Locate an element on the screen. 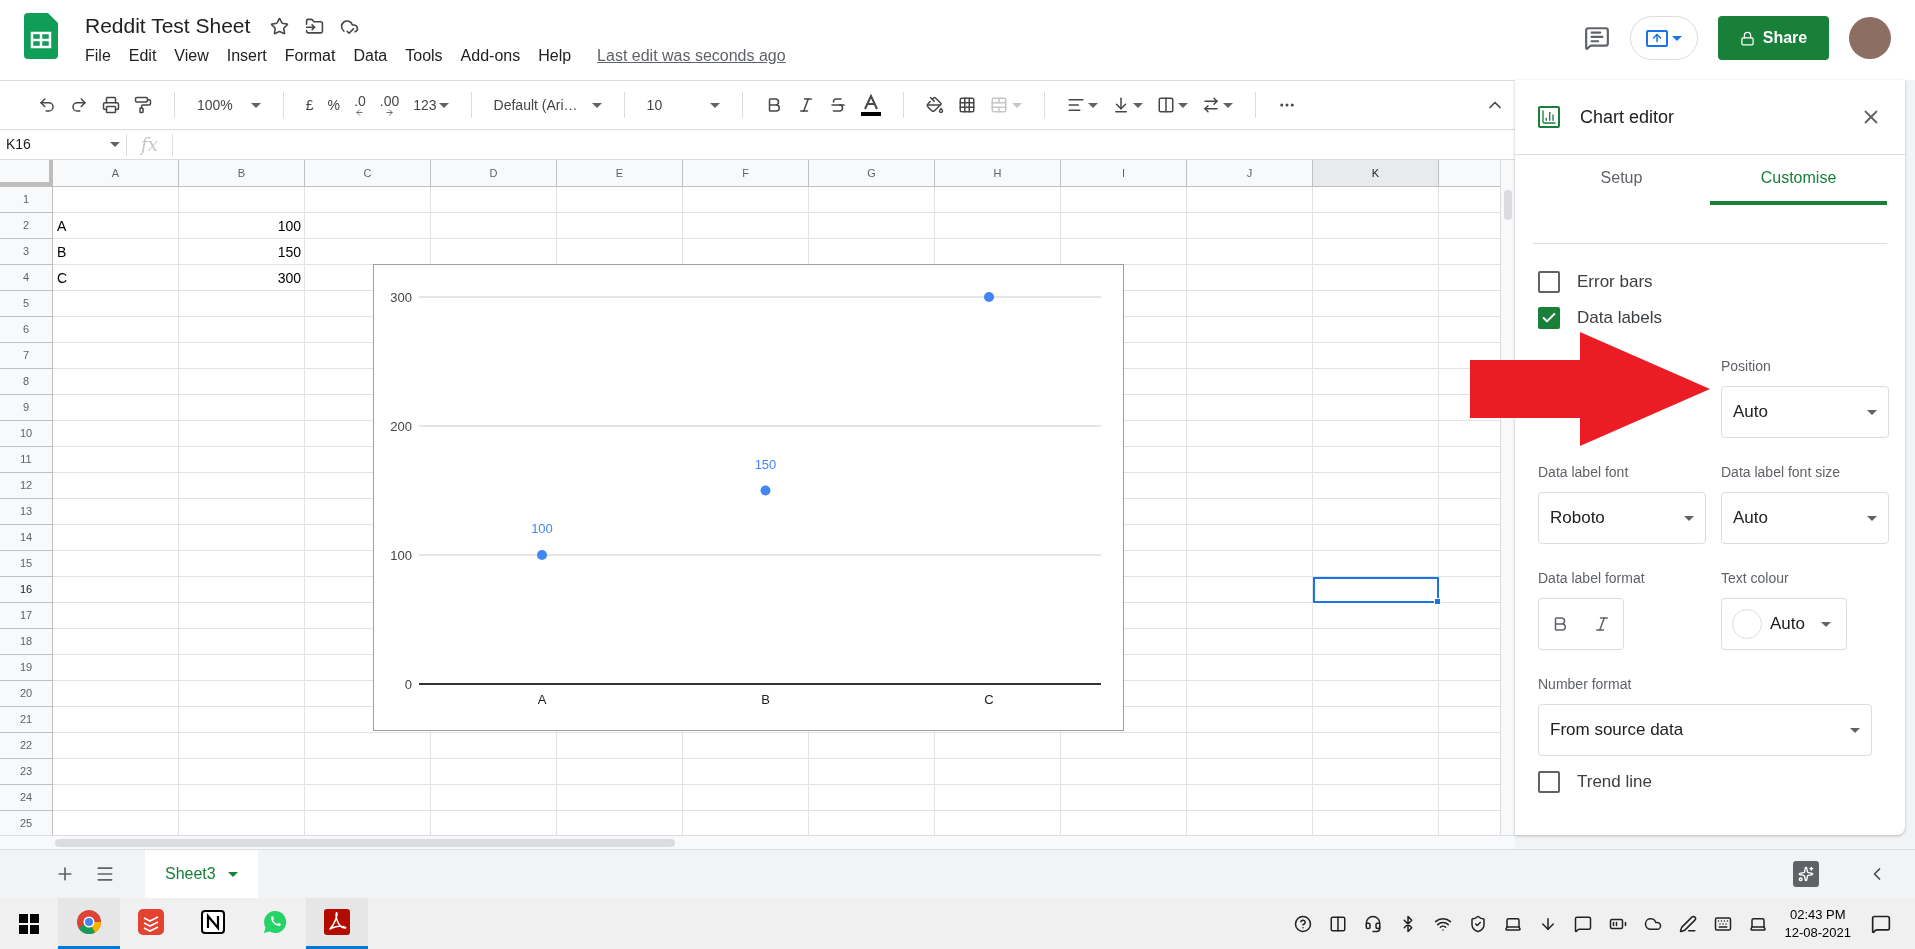  menu-item: Format is located at coordinates (310, 56).